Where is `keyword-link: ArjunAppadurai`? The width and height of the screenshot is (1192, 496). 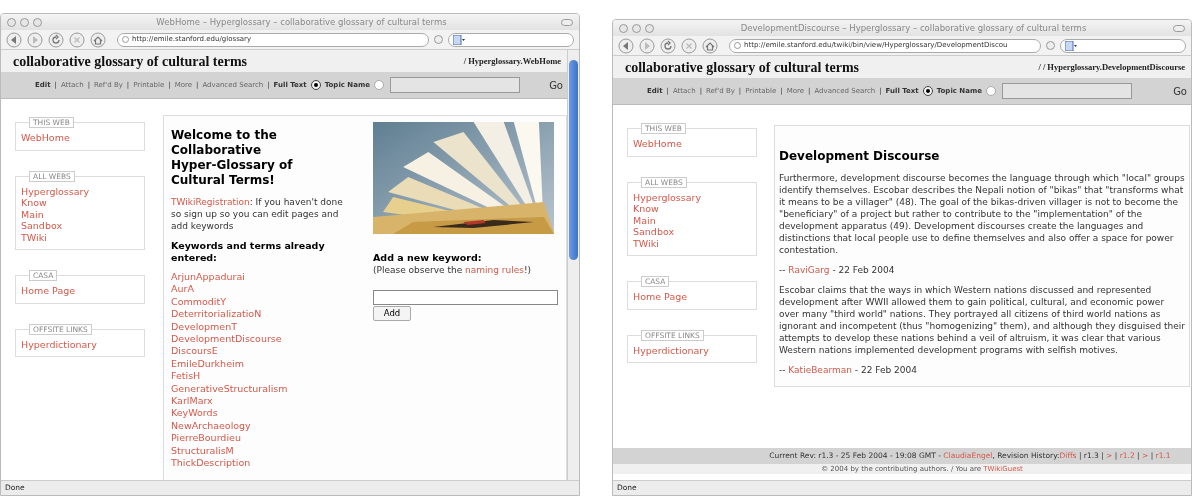
keyword-link: ArjunAppadurai is located at coordinates (262, 277).